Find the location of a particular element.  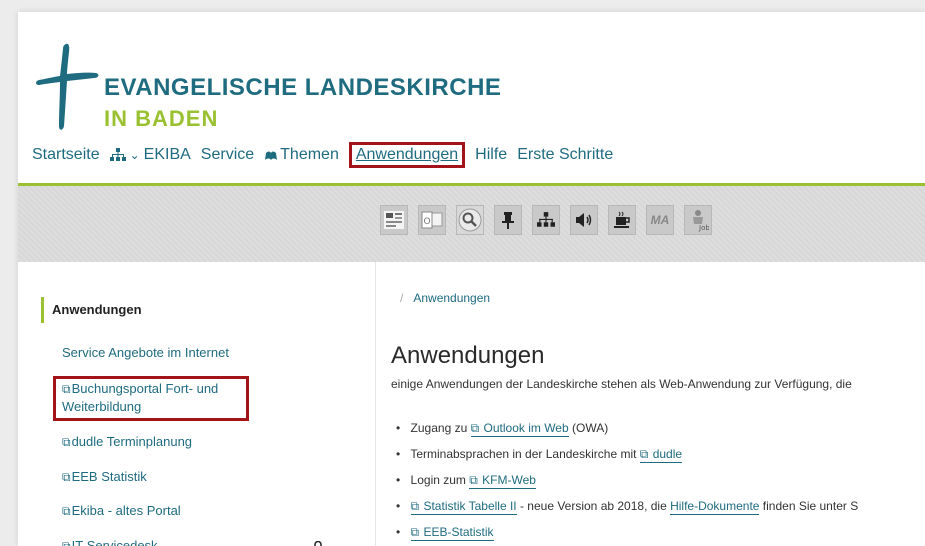

quick-toolbar: O MA Job is located at coordinates (471, 224).